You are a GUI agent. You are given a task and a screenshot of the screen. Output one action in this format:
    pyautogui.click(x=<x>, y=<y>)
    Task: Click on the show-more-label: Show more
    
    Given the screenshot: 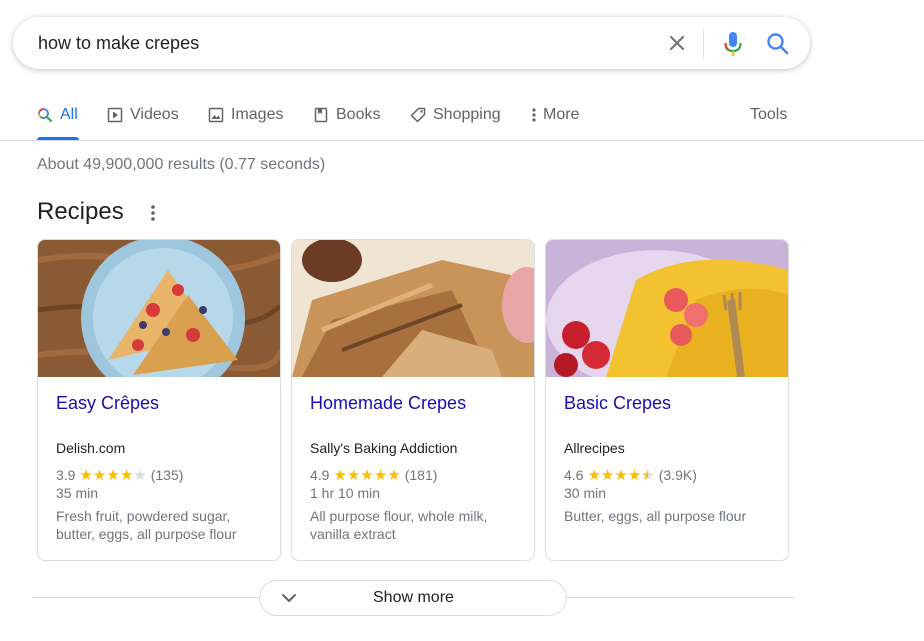 What is the action you would take?
    pyautogui.click(x=413, y=597)
    